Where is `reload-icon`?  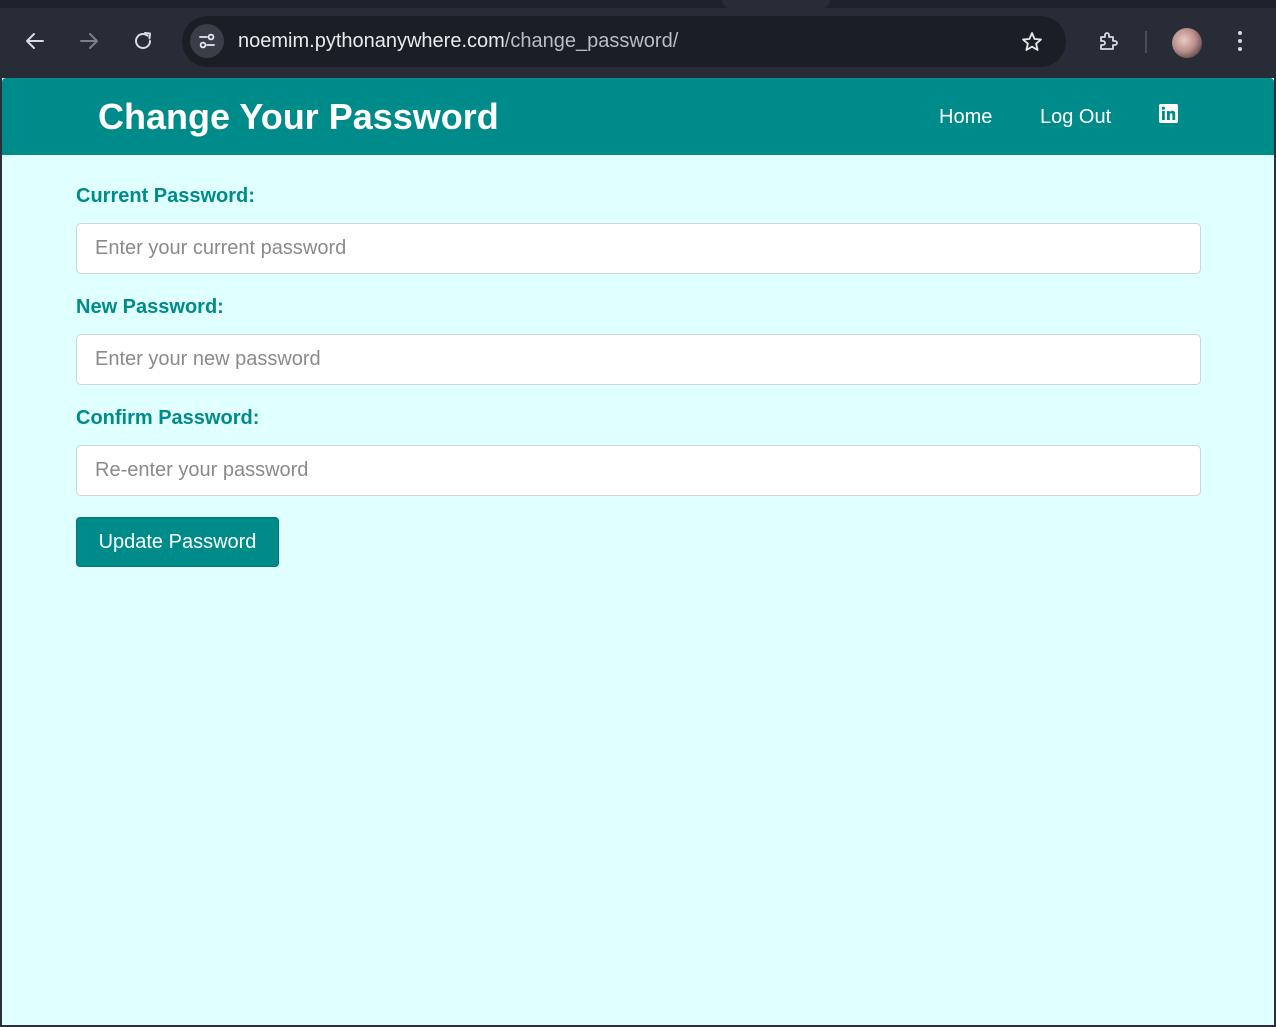 reload-icon is located at coordinates (143, 40).